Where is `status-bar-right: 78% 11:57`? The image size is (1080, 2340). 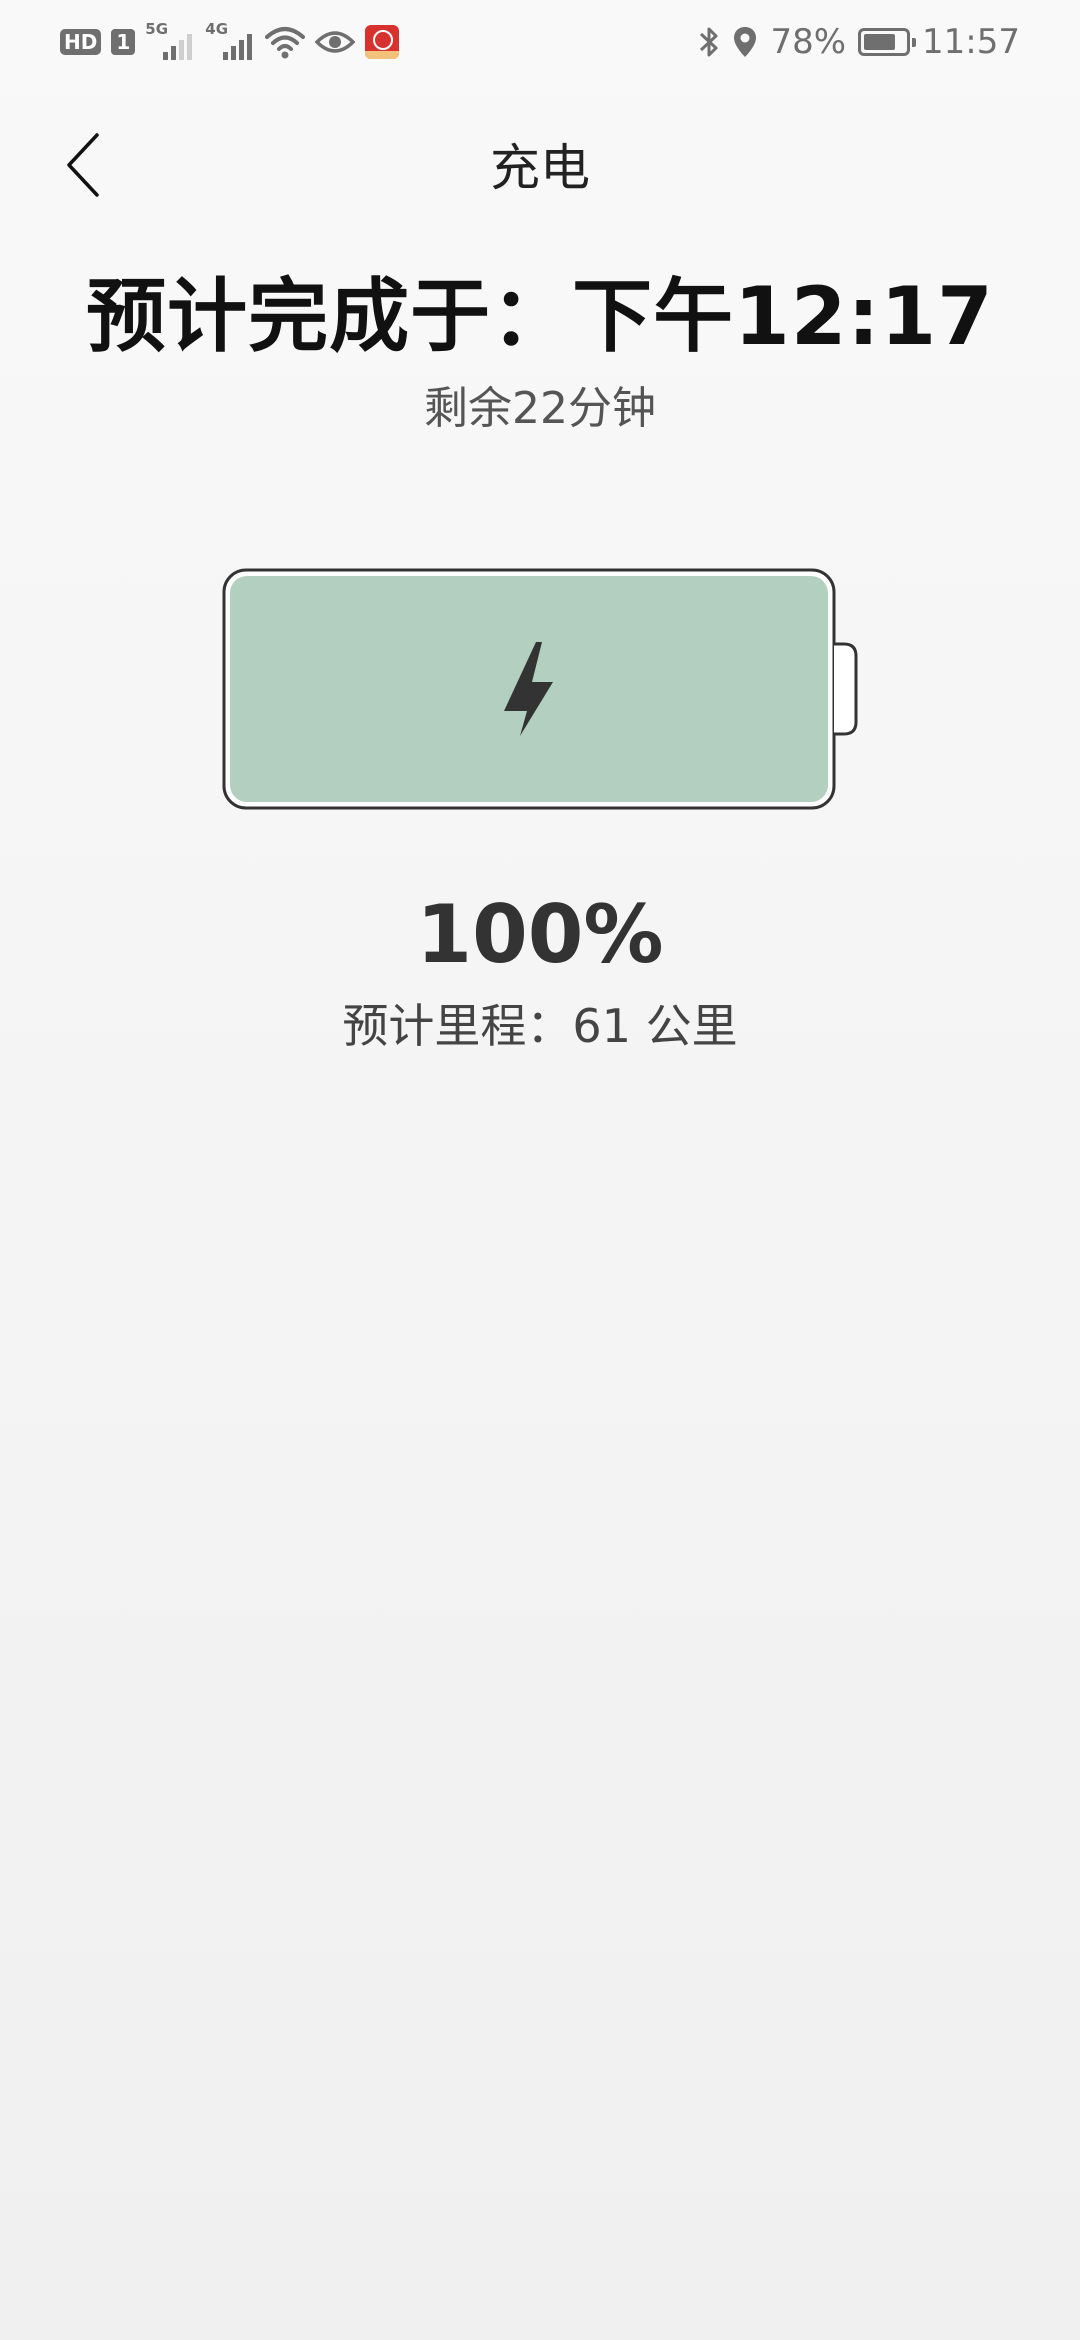
status-bar-right: 78% 11:57 is located at coordinates (859, 42).